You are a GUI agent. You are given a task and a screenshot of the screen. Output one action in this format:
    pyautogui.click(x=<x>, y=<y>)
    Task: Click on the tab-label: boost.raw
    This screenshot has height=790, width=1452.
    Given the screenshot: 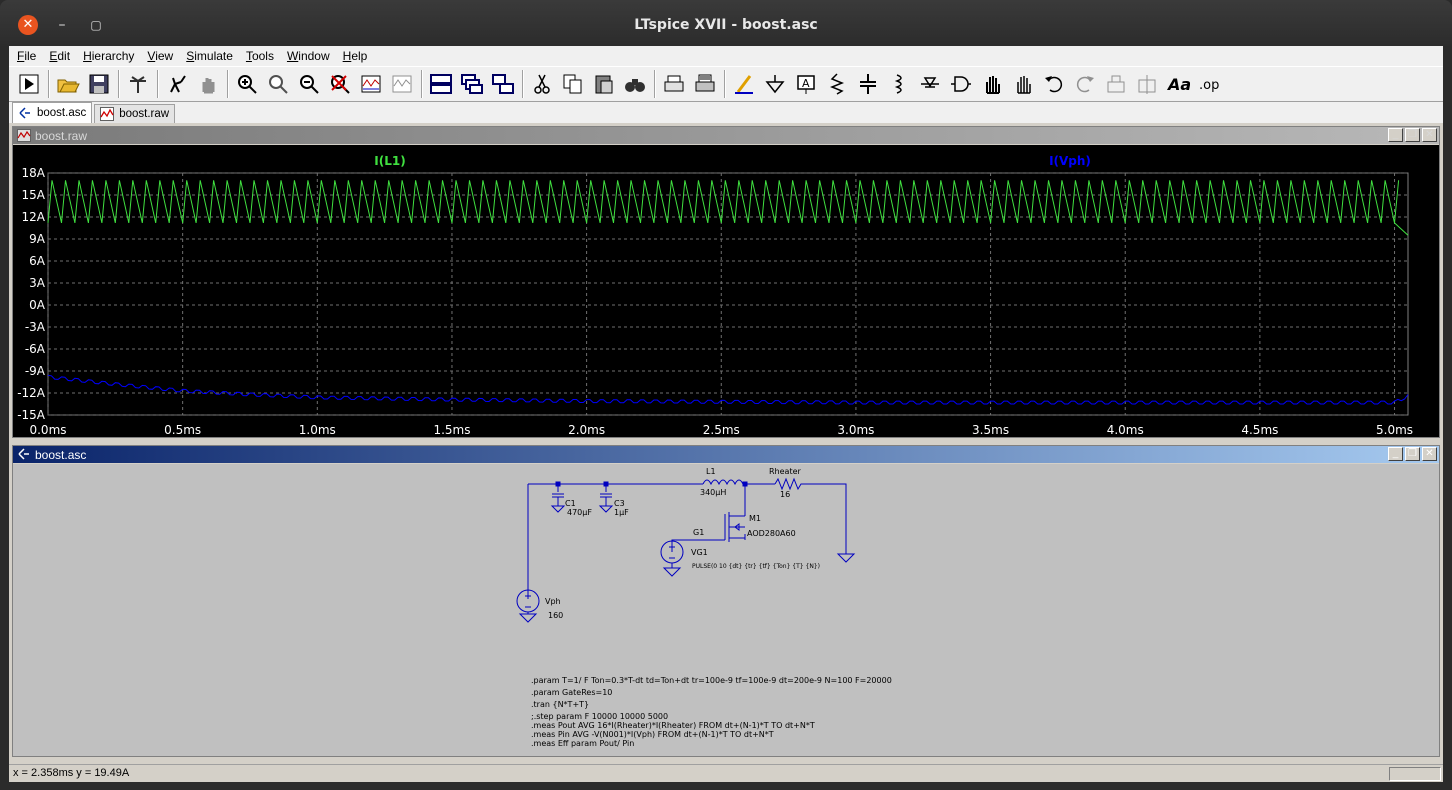 What is the action you would take?
    pyautogui.click(x=144, y=114)
    